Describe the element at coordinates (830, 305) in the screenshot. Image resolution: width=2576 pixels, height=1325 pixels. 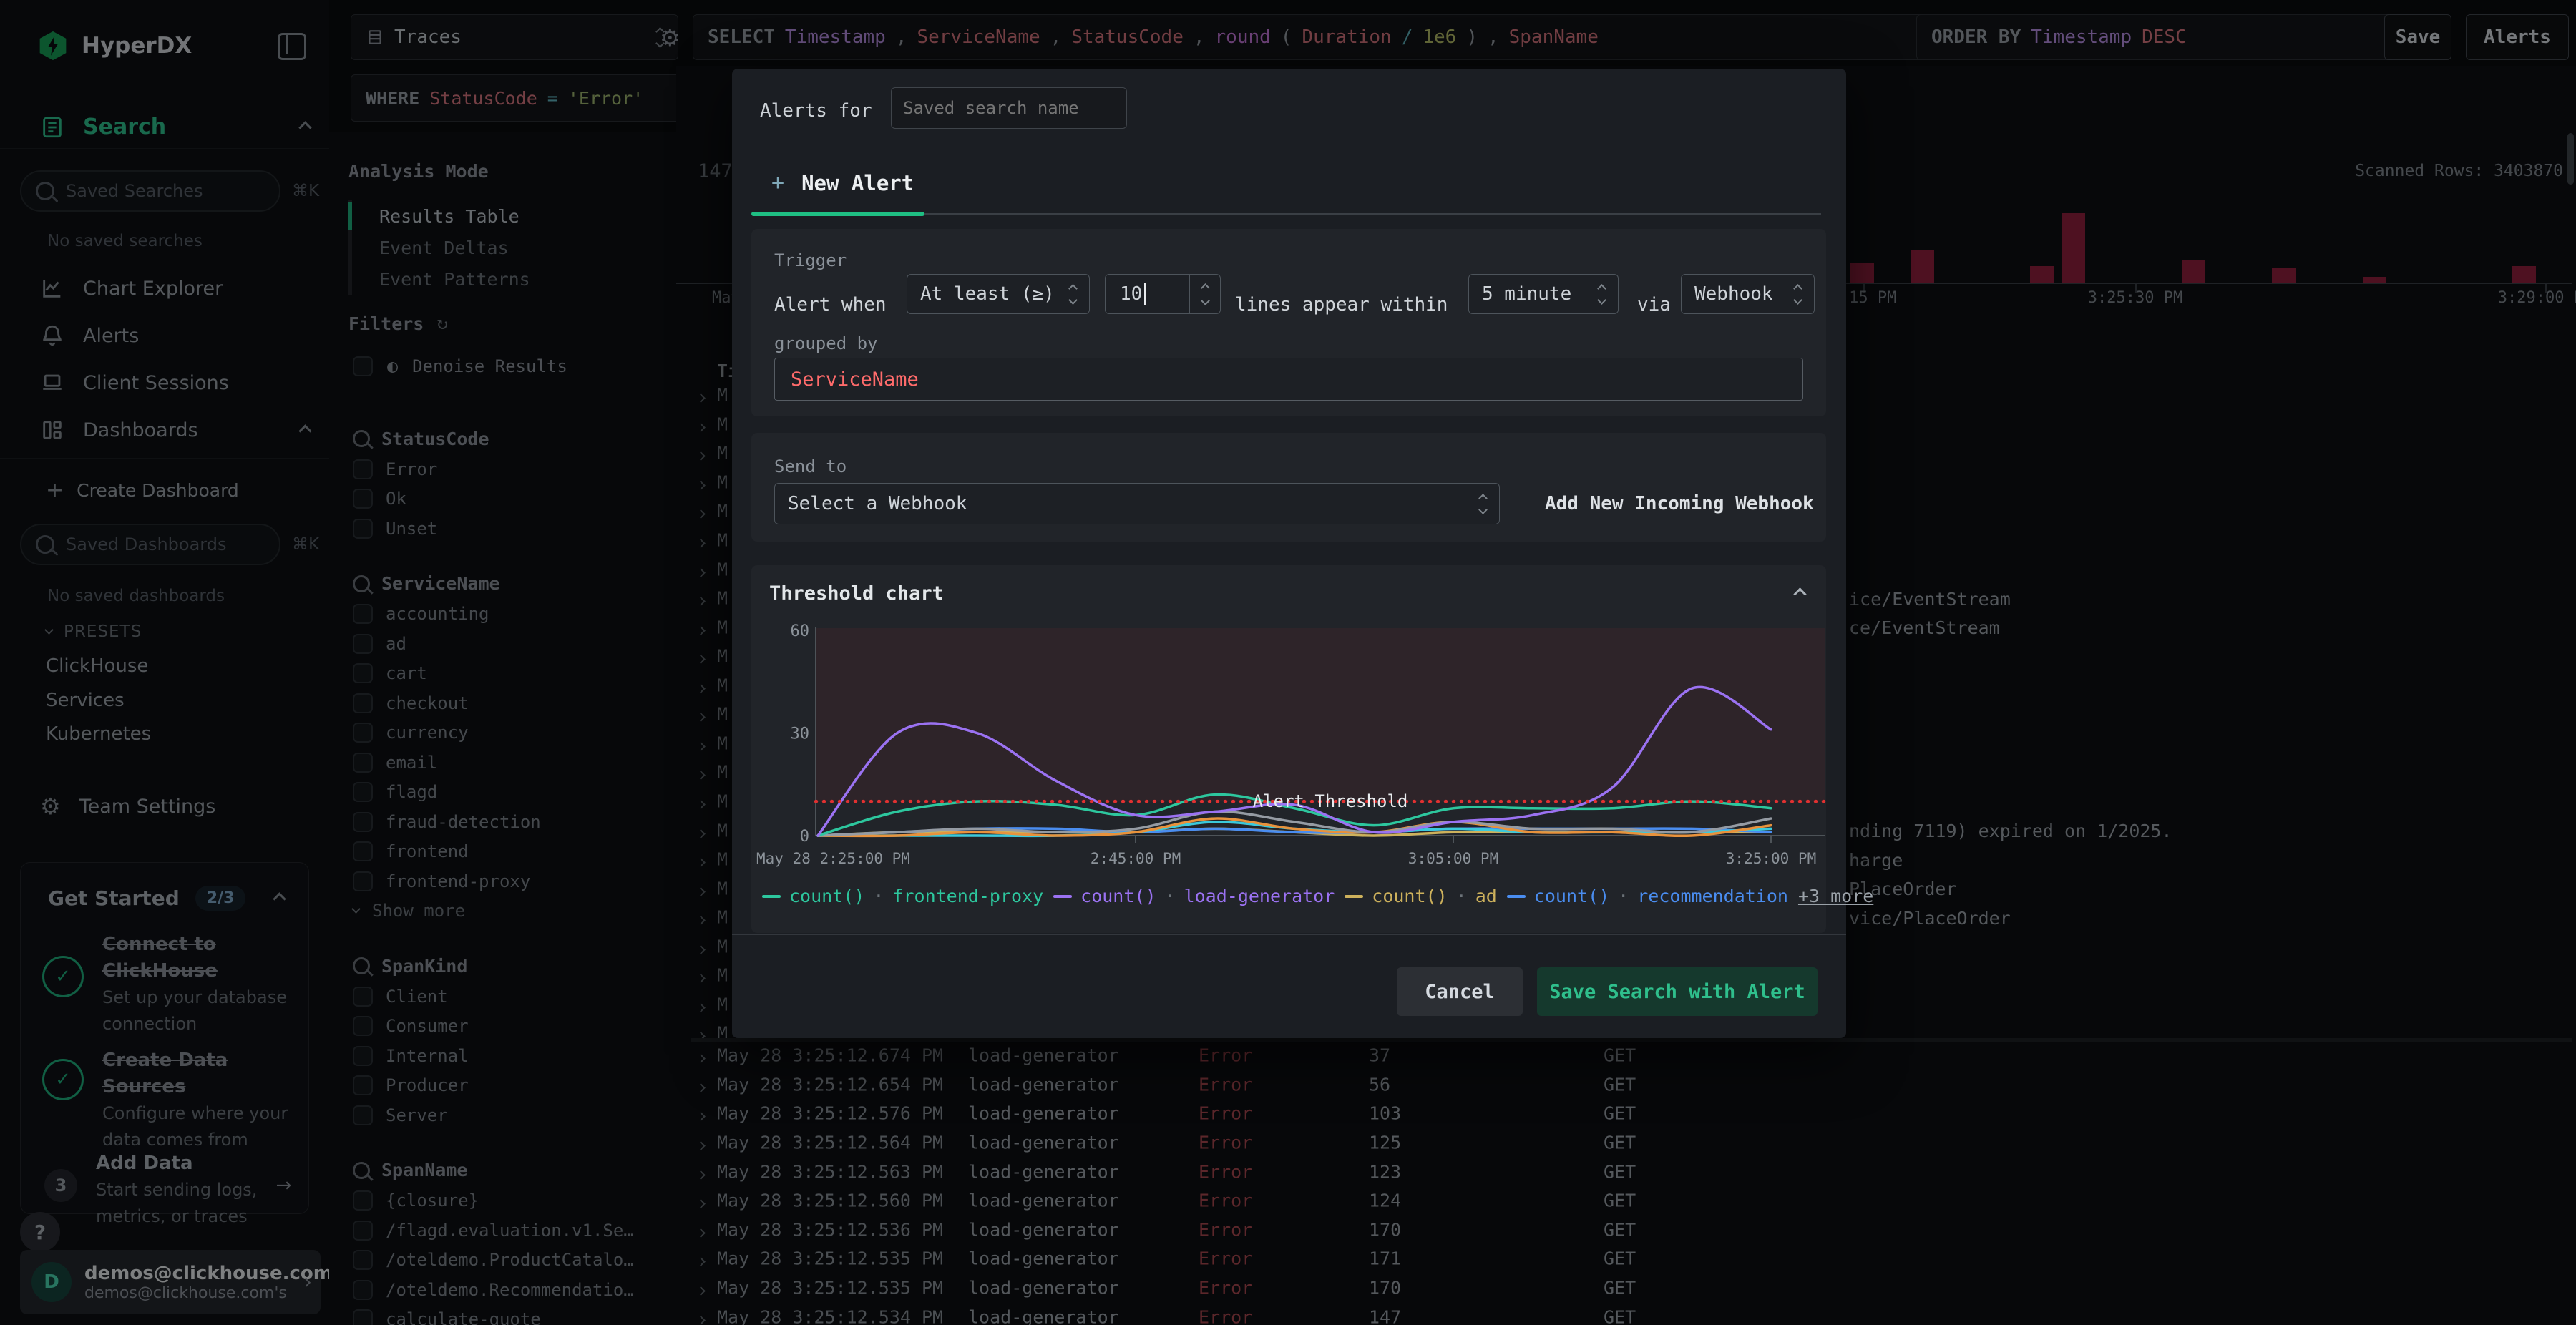
I see `alert-when-label: Alert when` at that location.